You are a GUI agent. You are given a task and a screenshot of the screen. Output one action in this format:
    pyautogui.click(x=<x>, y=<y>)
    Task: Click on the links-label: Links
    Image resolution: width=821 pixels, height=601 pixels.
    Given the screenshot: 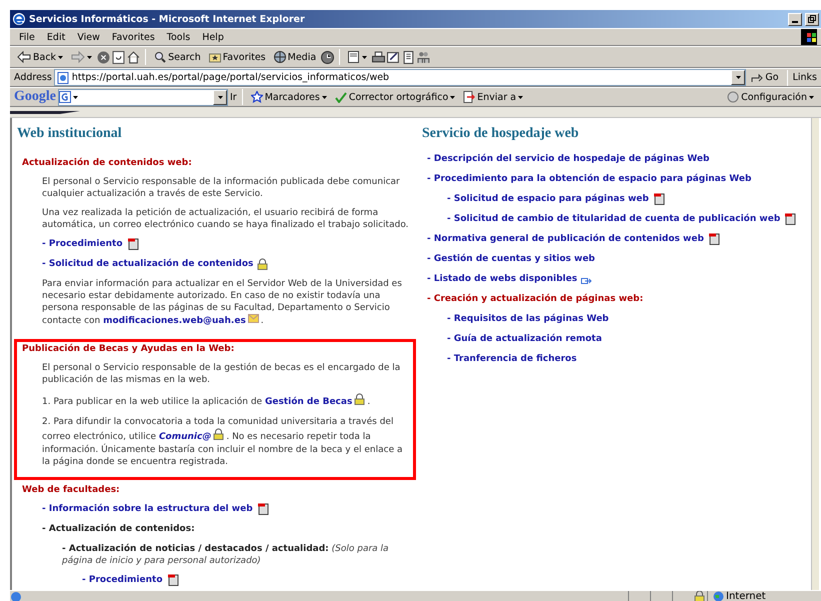 What is the action you would take?
    pyautogui.click(x=804, y=77)
    